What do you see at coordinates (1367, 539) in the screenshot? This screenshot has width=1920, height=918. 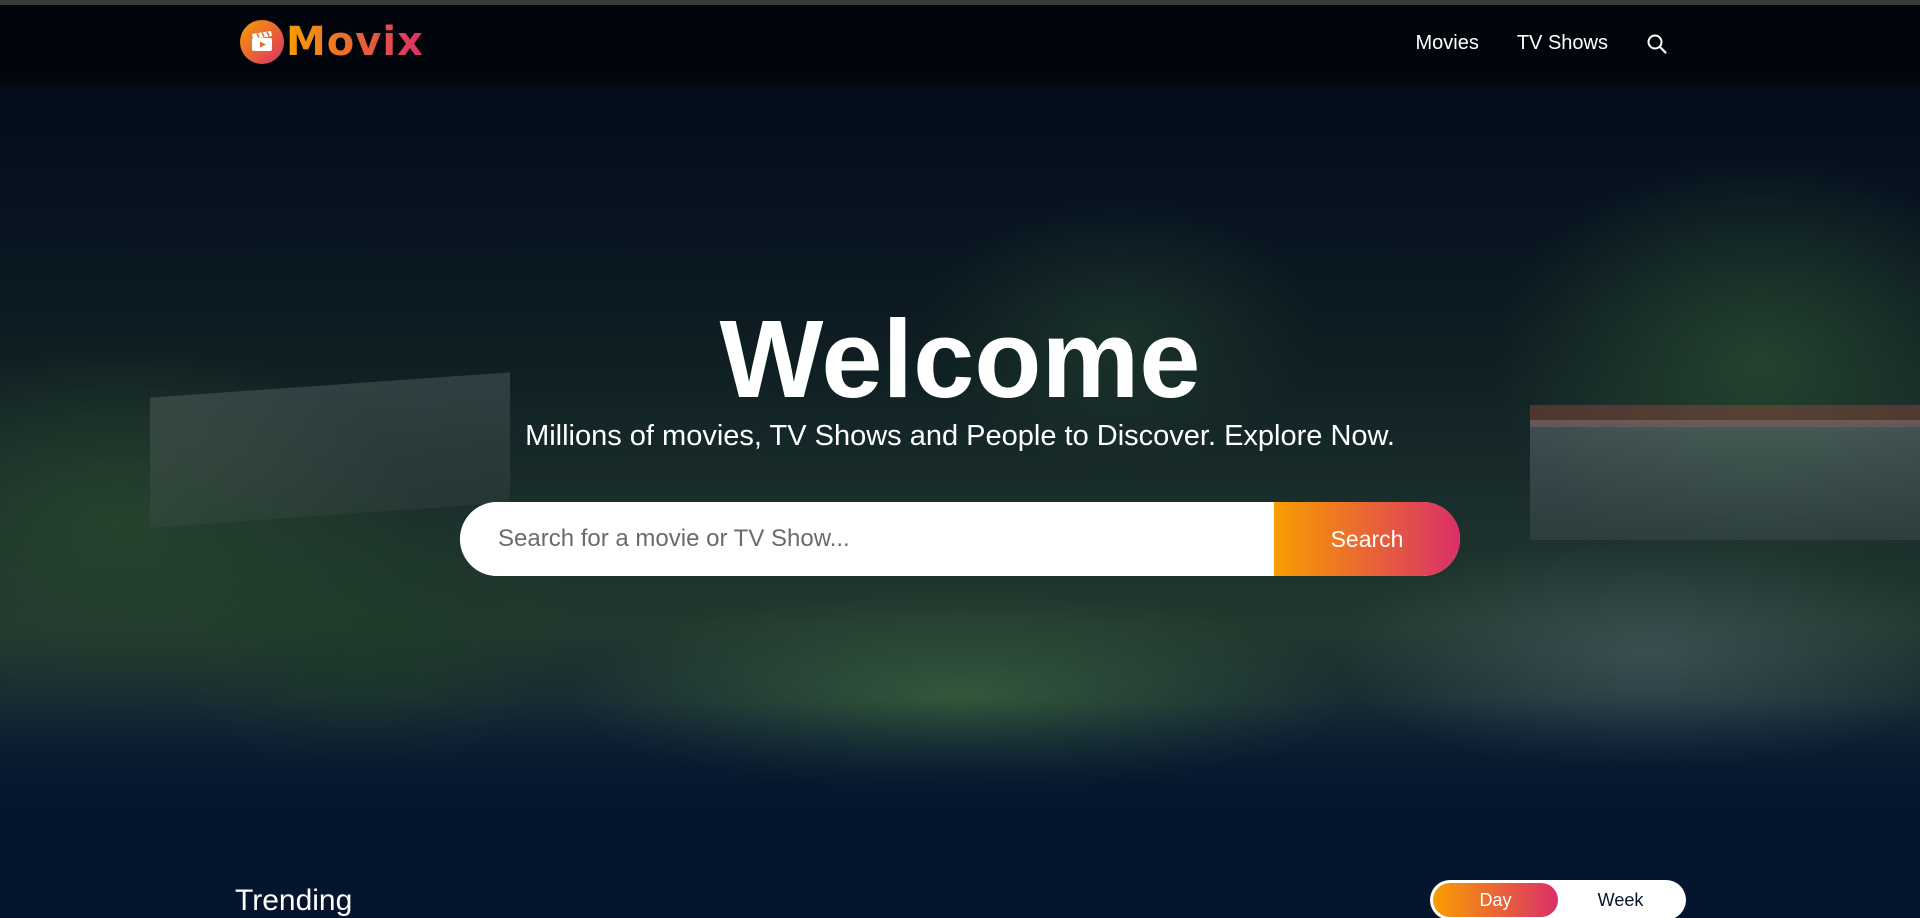 I see `hero-search-button: Search` at bounding box center [1367, 539].